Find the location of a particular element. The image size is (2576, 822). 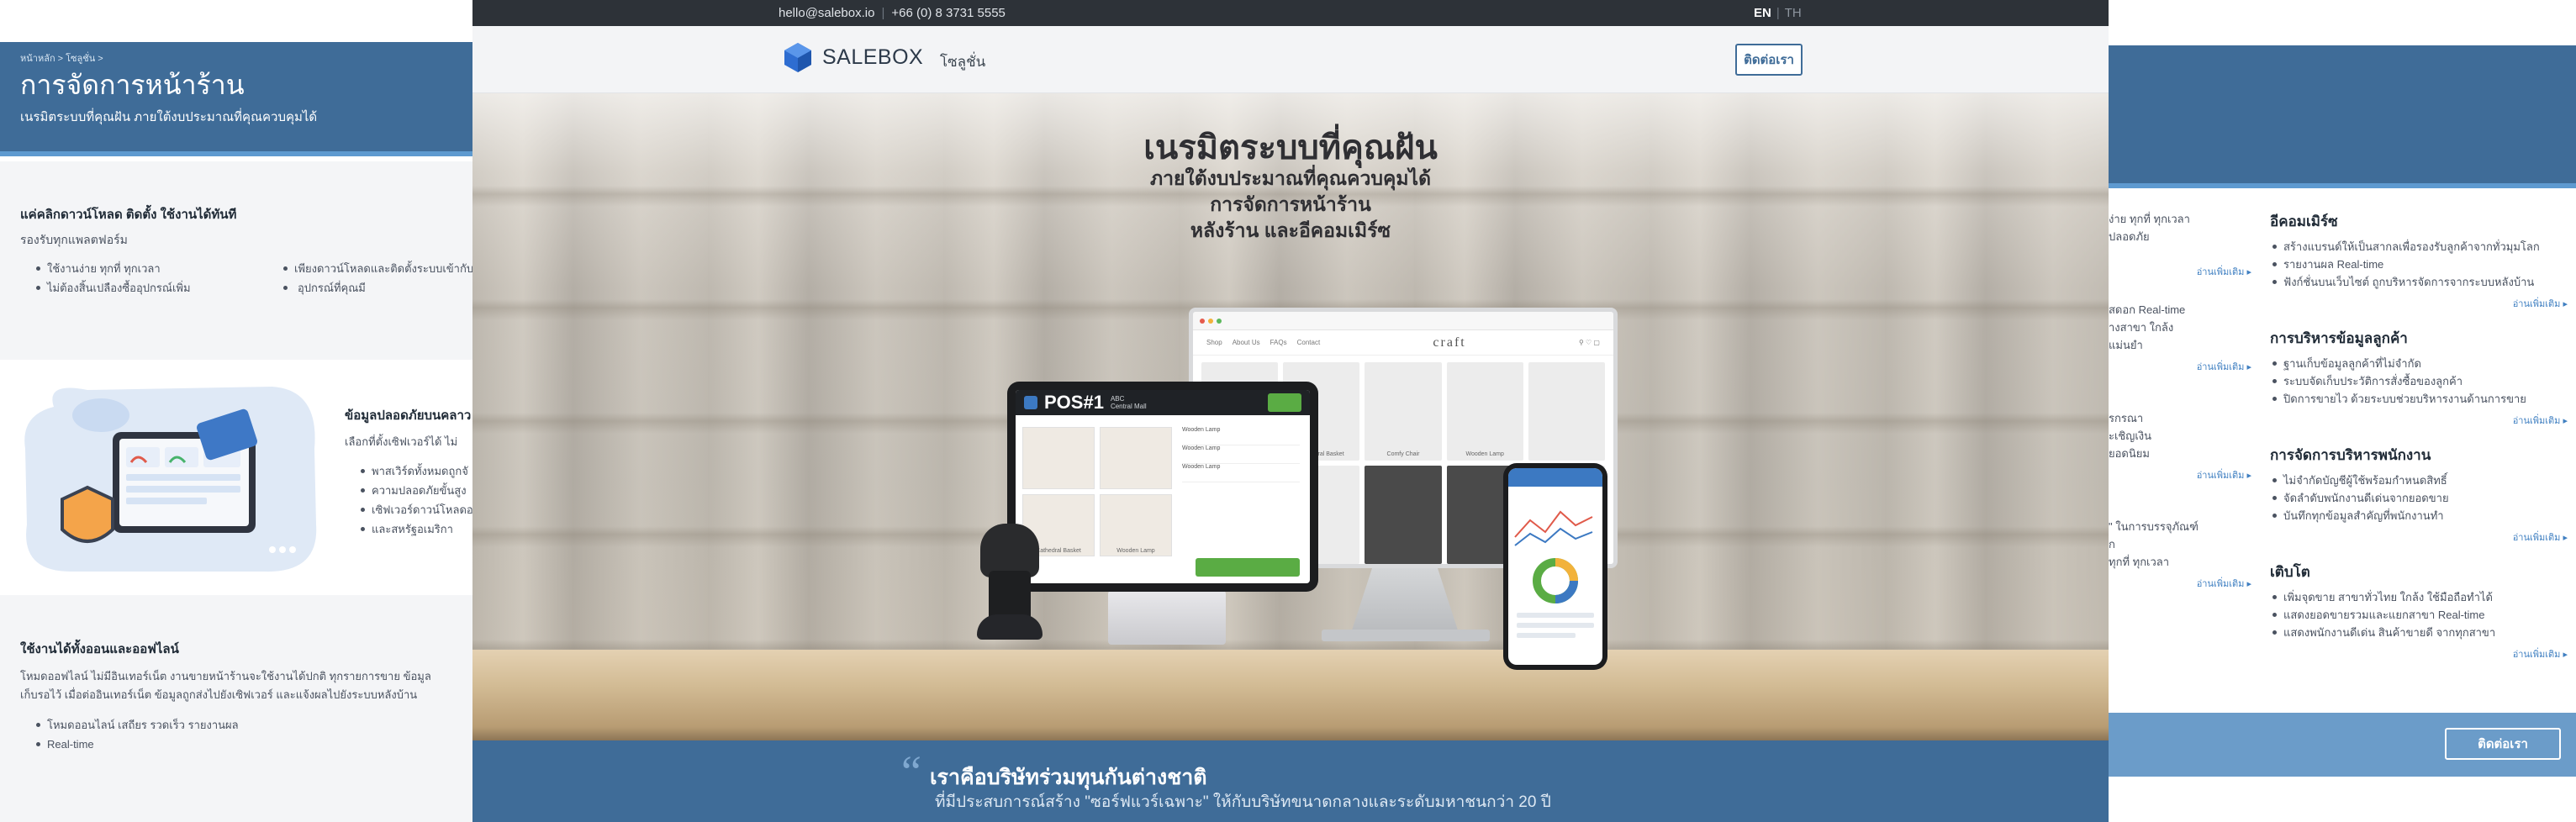

mobile-phone is located at coordinates (1555, 566).